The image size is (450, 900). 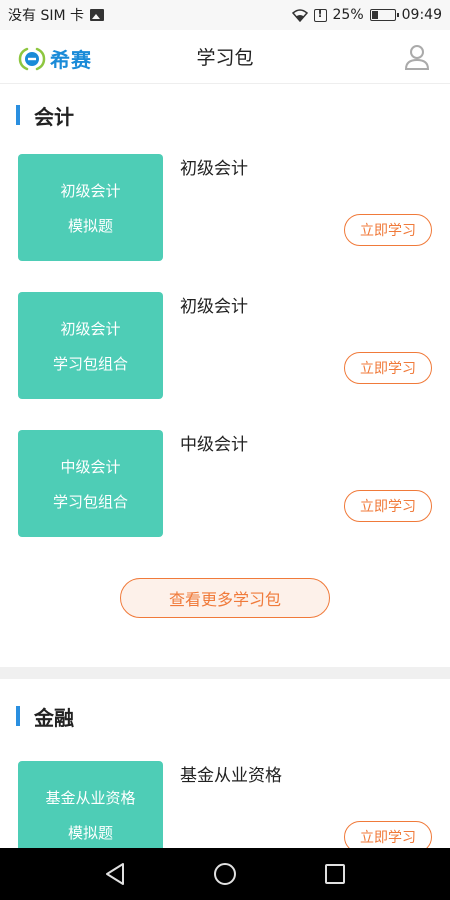 I want to click on battery-fill, so click(x=374, y=15).